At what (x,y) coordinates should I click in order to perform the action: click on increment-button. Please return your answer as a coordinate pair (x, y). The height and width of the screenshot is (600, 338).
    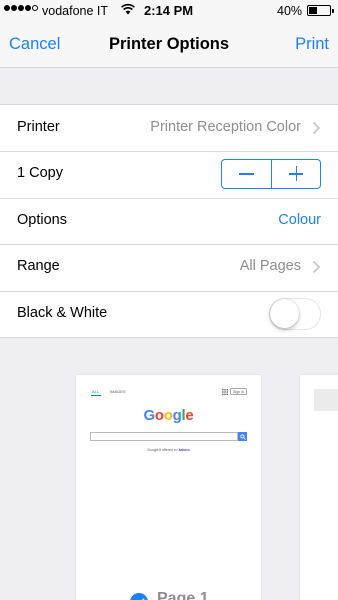
    Looking at the image, I should click on (295, 174).